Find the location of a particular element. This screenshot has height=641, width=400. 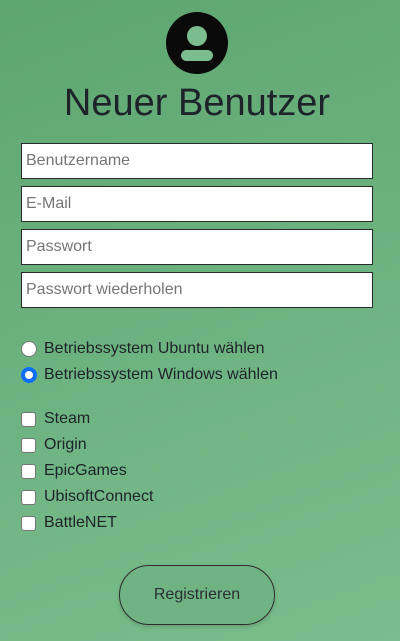

checkbox-origin: Origin is located at coordinates (54, 445).